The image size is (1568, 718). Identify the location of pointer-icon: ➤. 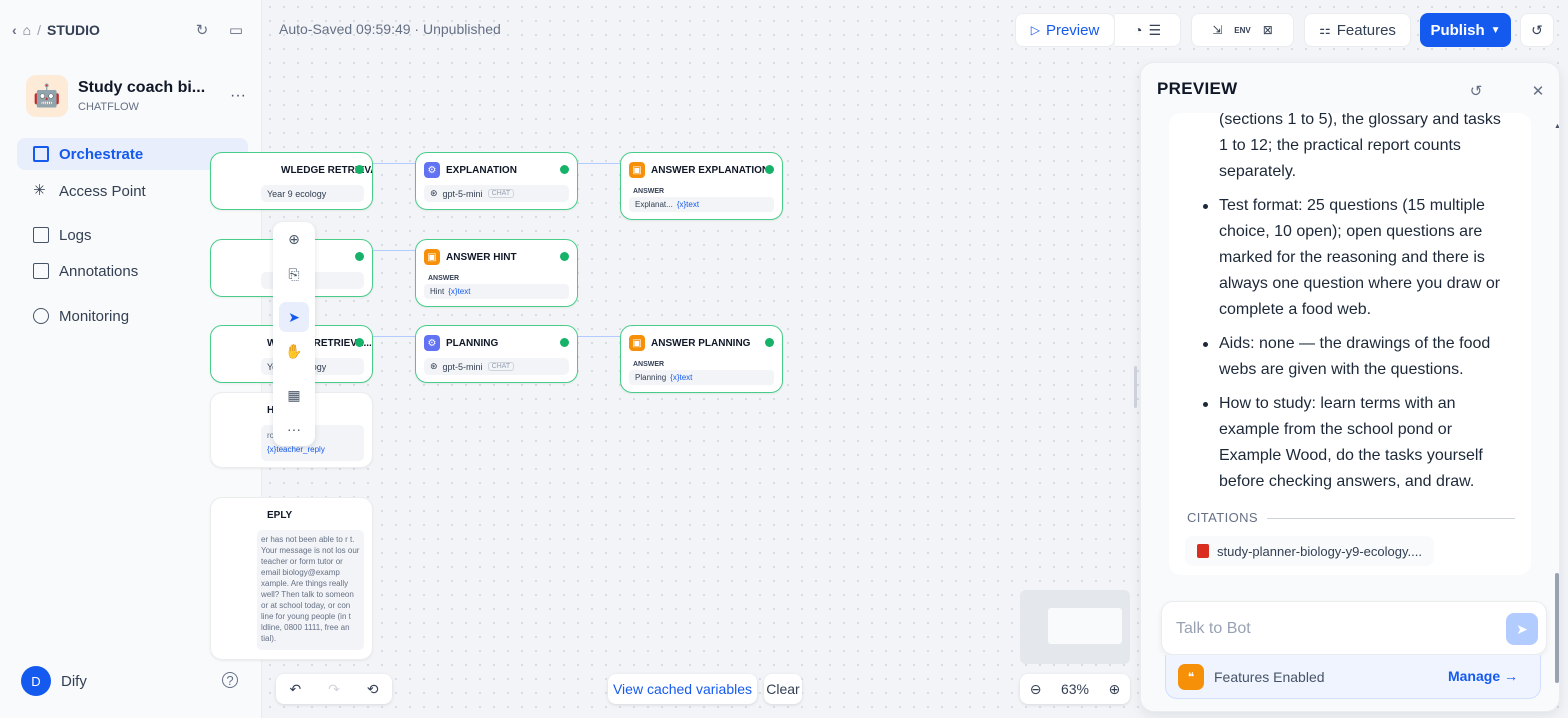
(294, 317).